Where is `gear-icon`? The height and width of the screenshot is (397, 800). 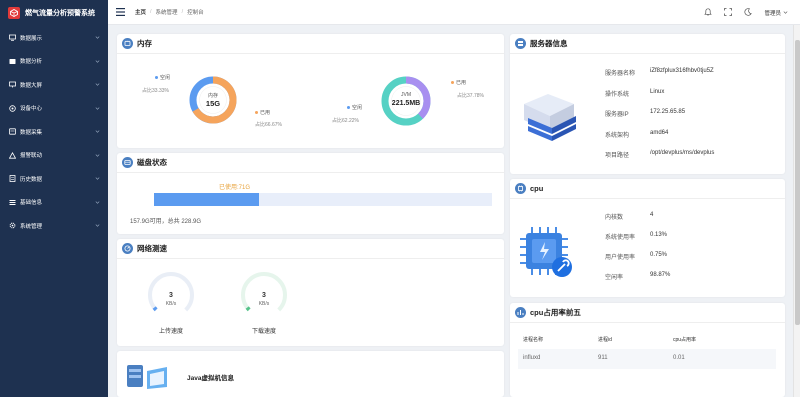
gear-icon is located at coordinates (12, 225).